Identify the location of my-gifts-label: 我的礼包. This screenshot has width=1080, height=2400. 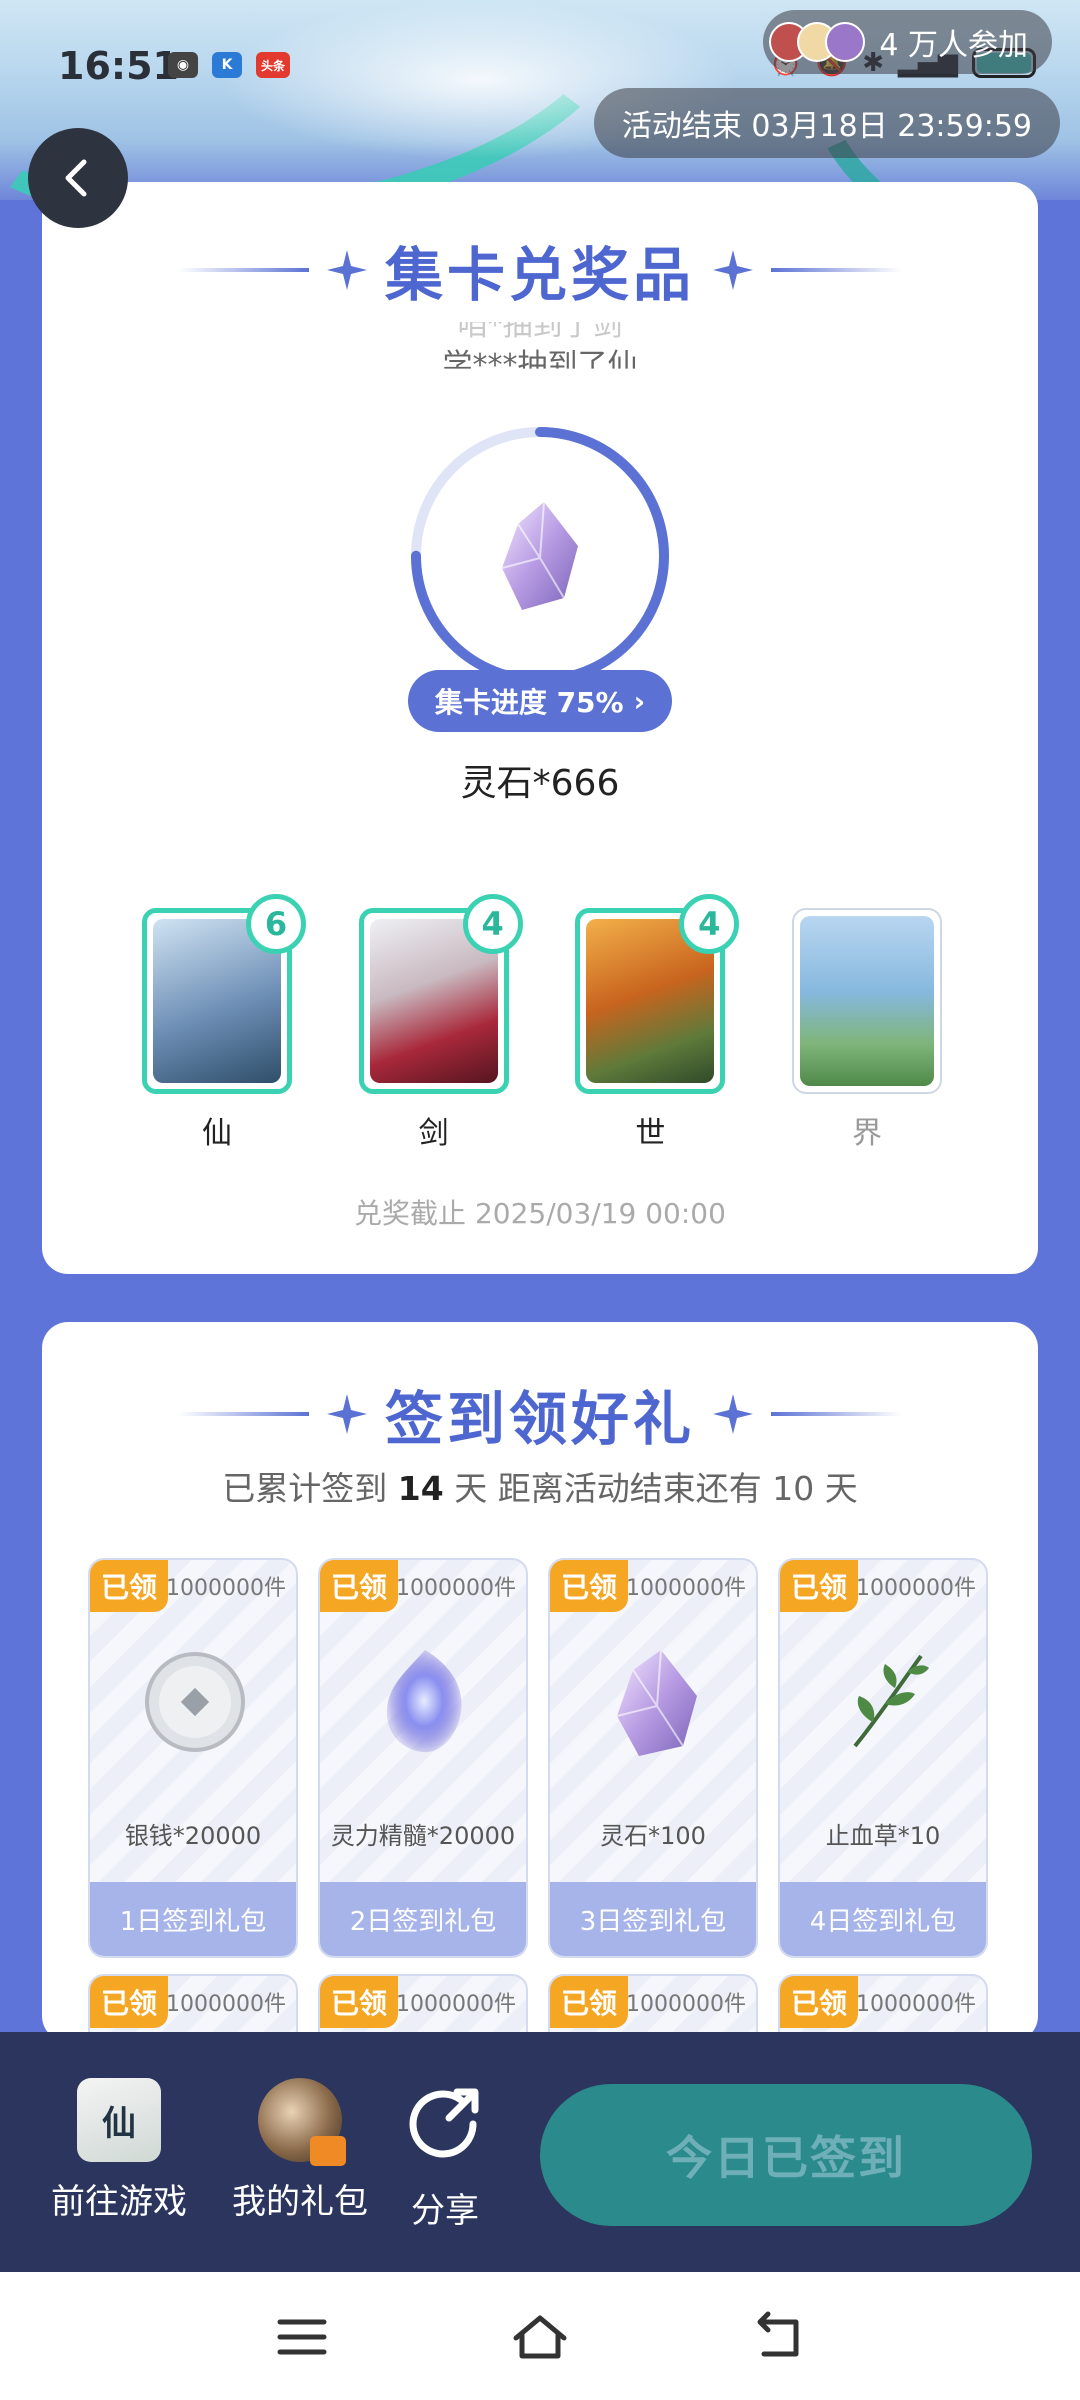
(300, 2202).